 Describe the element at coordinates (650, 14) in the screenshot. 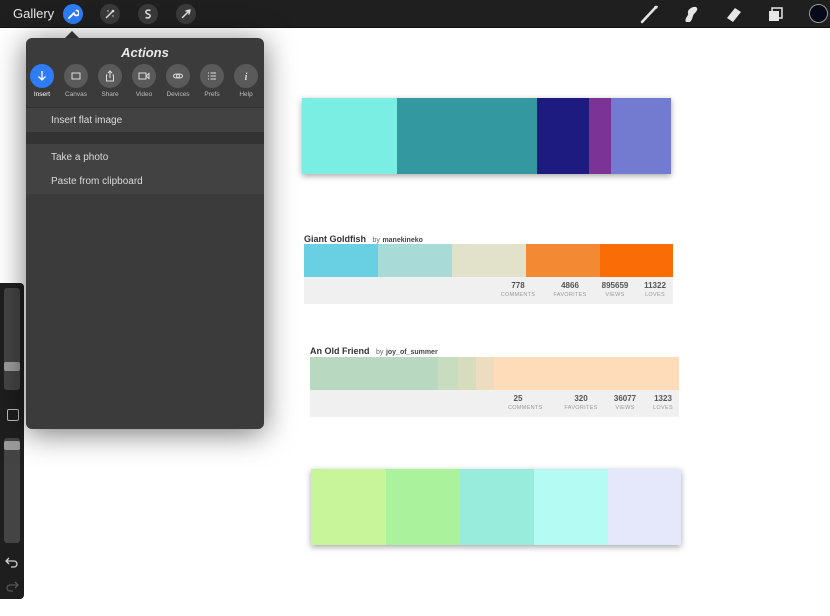

I see `brush-icon` at that location.